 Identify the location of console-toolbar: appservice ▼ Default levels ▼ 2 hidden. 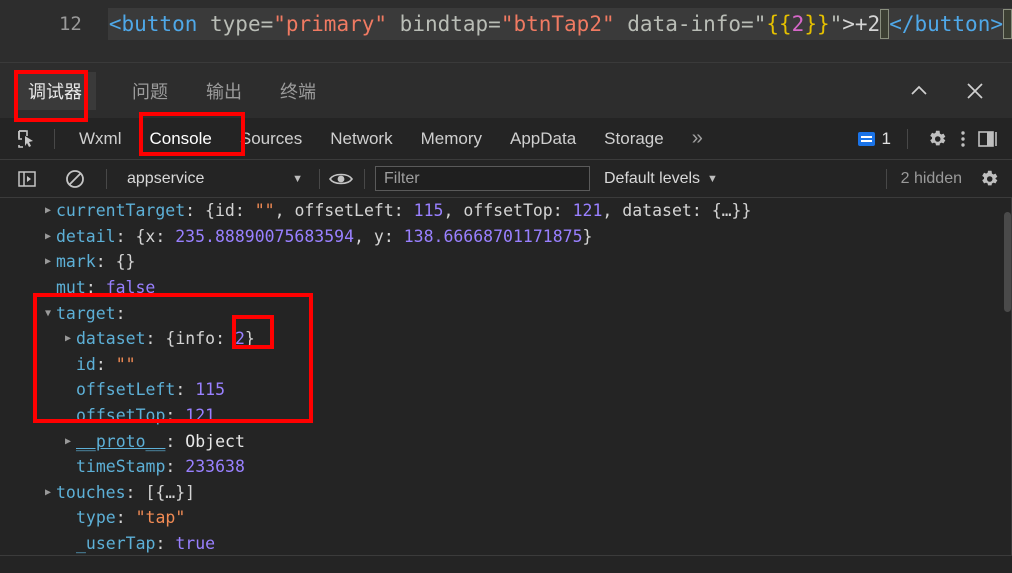
(506, 179).